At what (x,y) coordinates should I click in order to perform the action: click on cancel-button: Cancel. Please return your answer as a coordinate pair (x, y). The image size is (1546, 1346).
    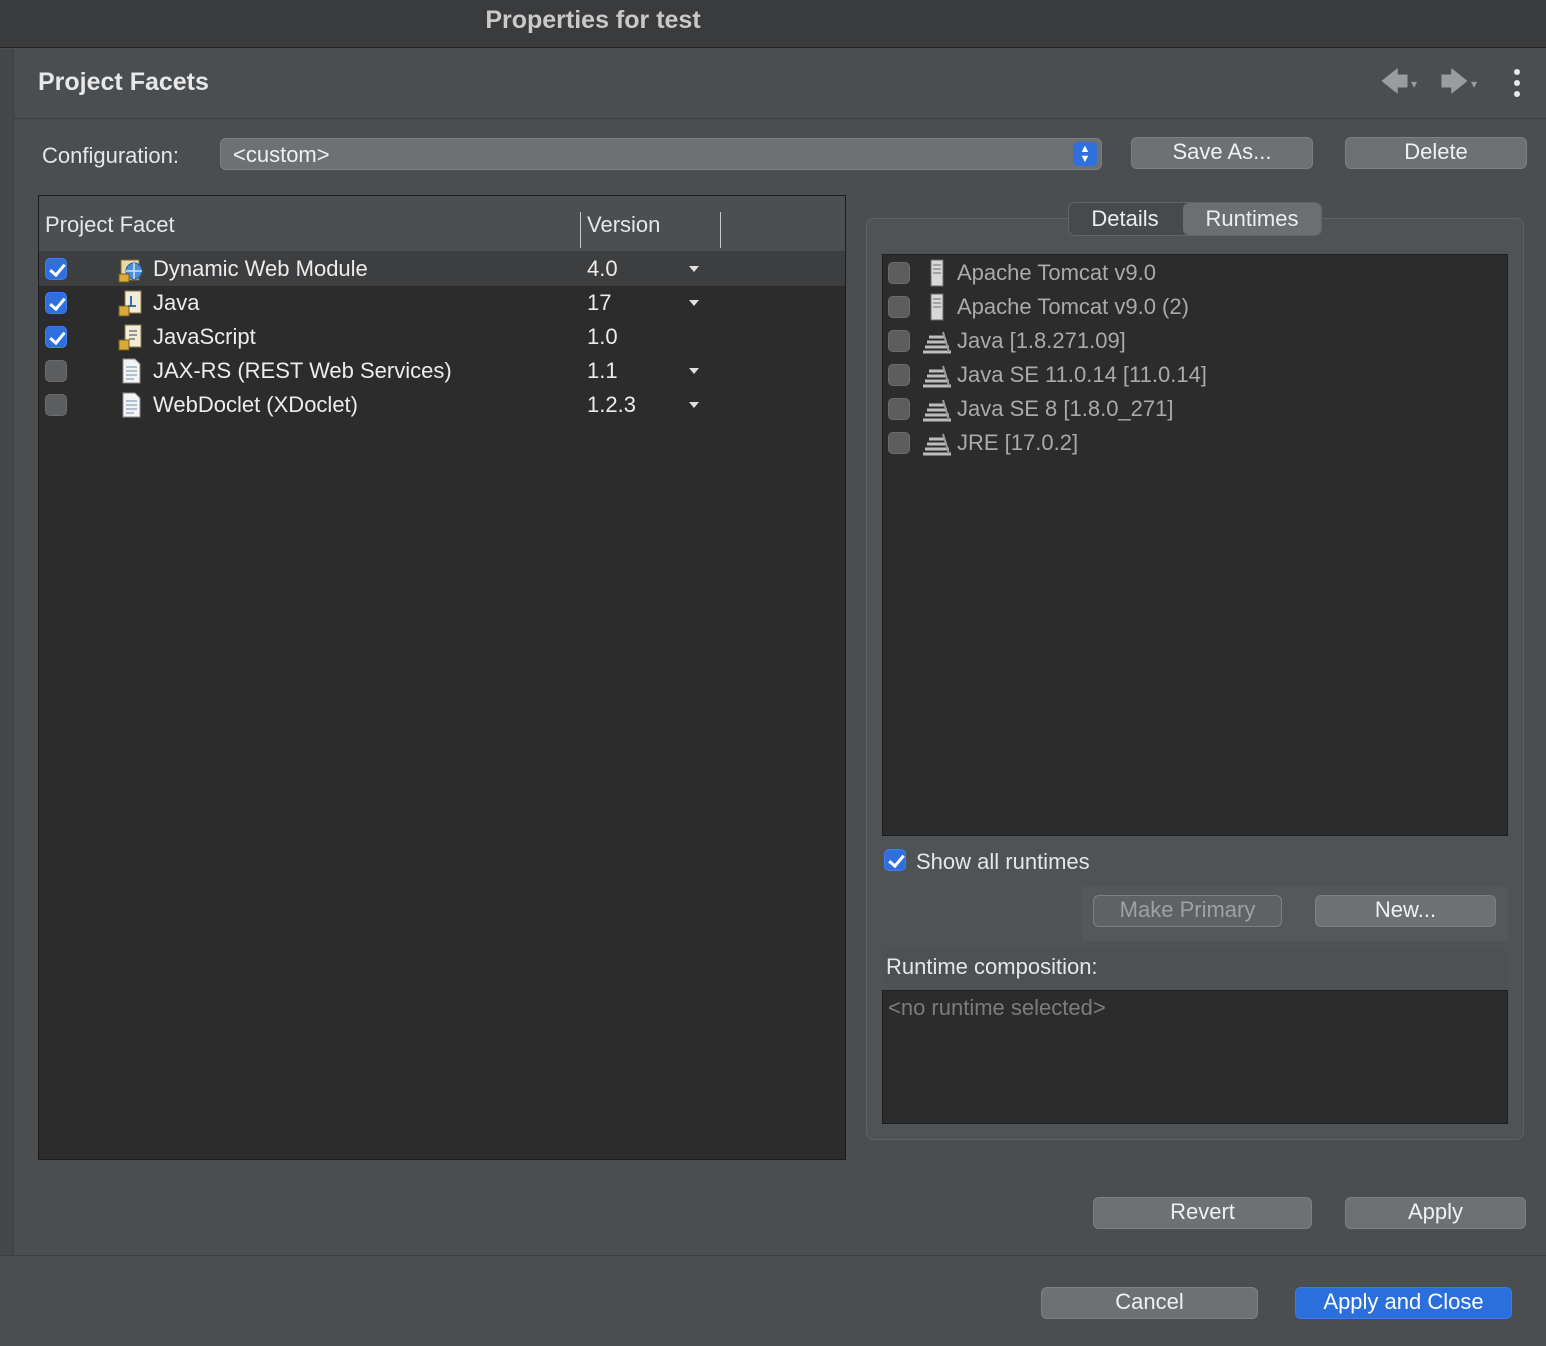
    Looking at the image, I should click on (1149, 1303).